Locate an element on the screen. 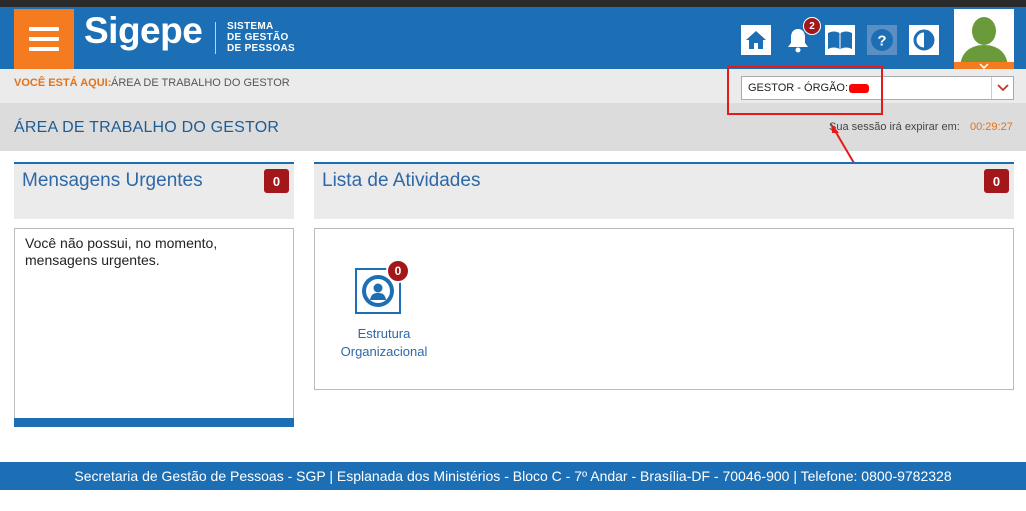 The height and width of the screenshot is (511, 1026). annotation-highlight-box is located at coordinates (805, 90).